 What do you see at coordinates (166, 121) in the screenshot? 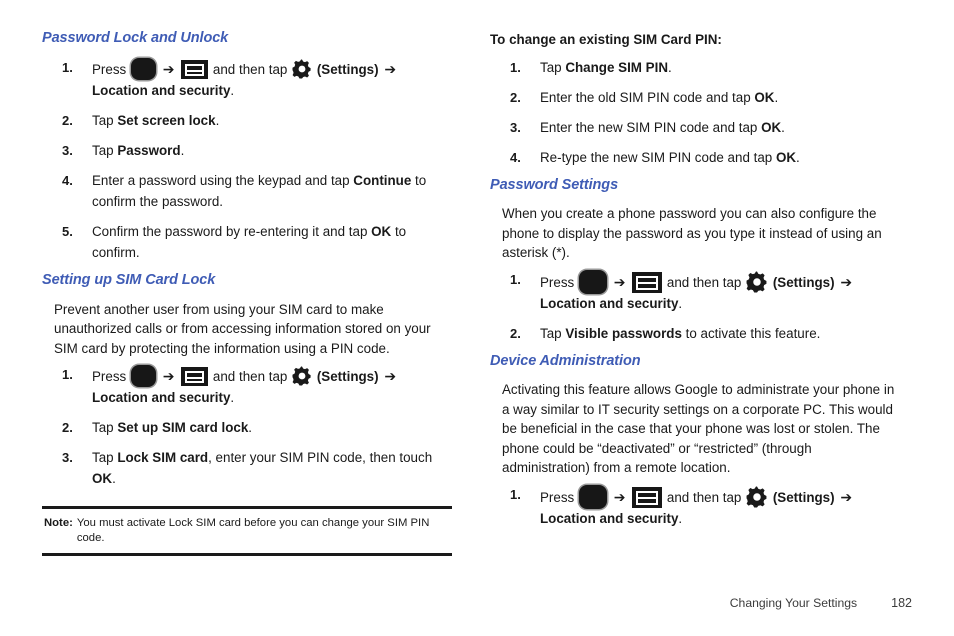
I see `step-text-bold: Set screen lock` at bounding box center [166, 121].